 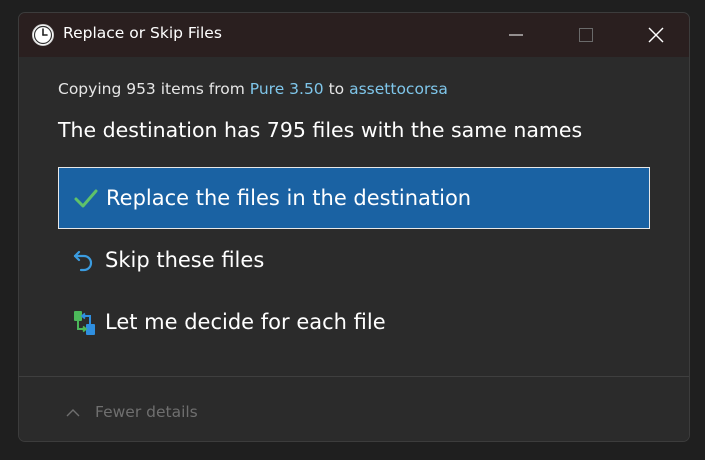 I want to click on close-icon, so click(x=656, y=35).